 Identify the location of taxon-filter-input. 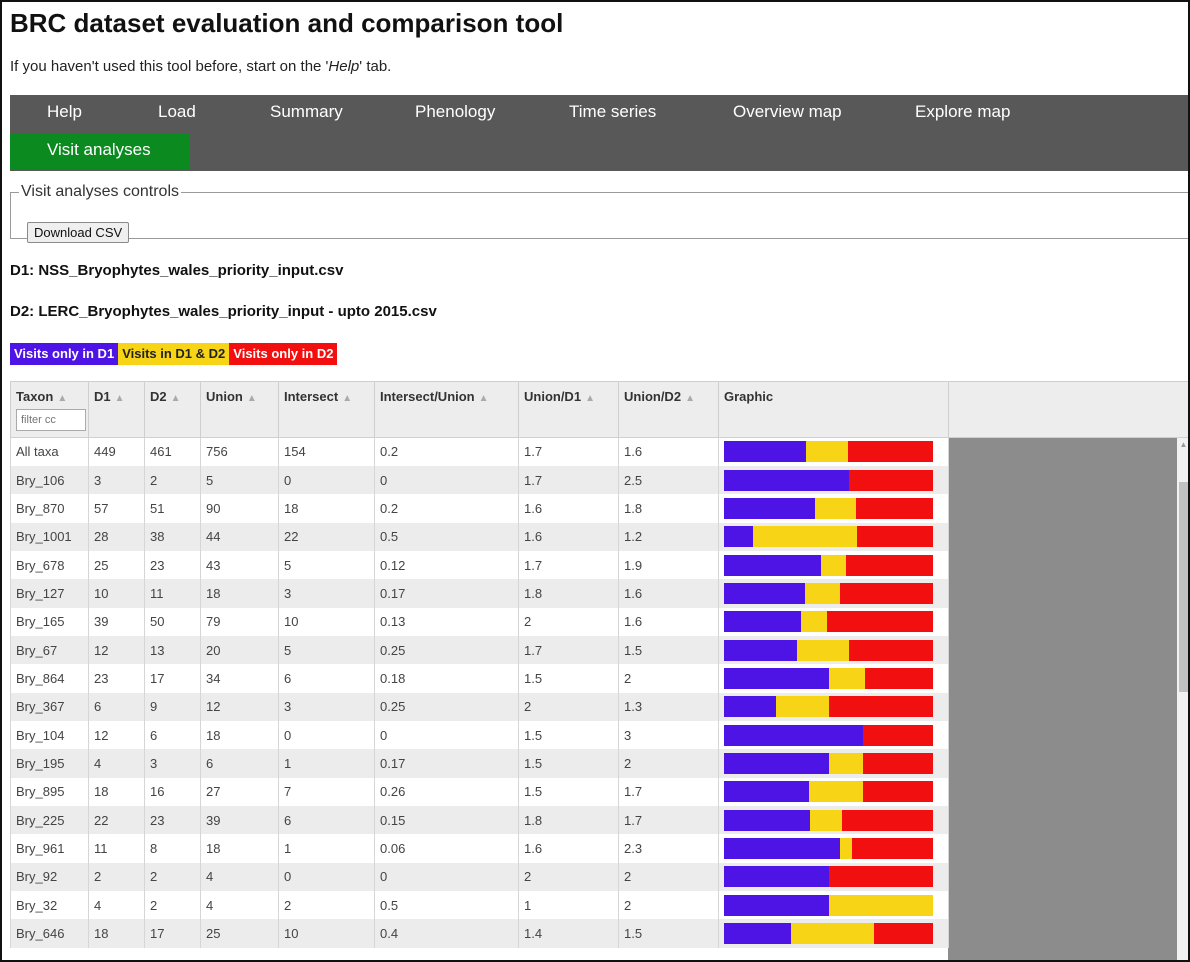
(51, 420).